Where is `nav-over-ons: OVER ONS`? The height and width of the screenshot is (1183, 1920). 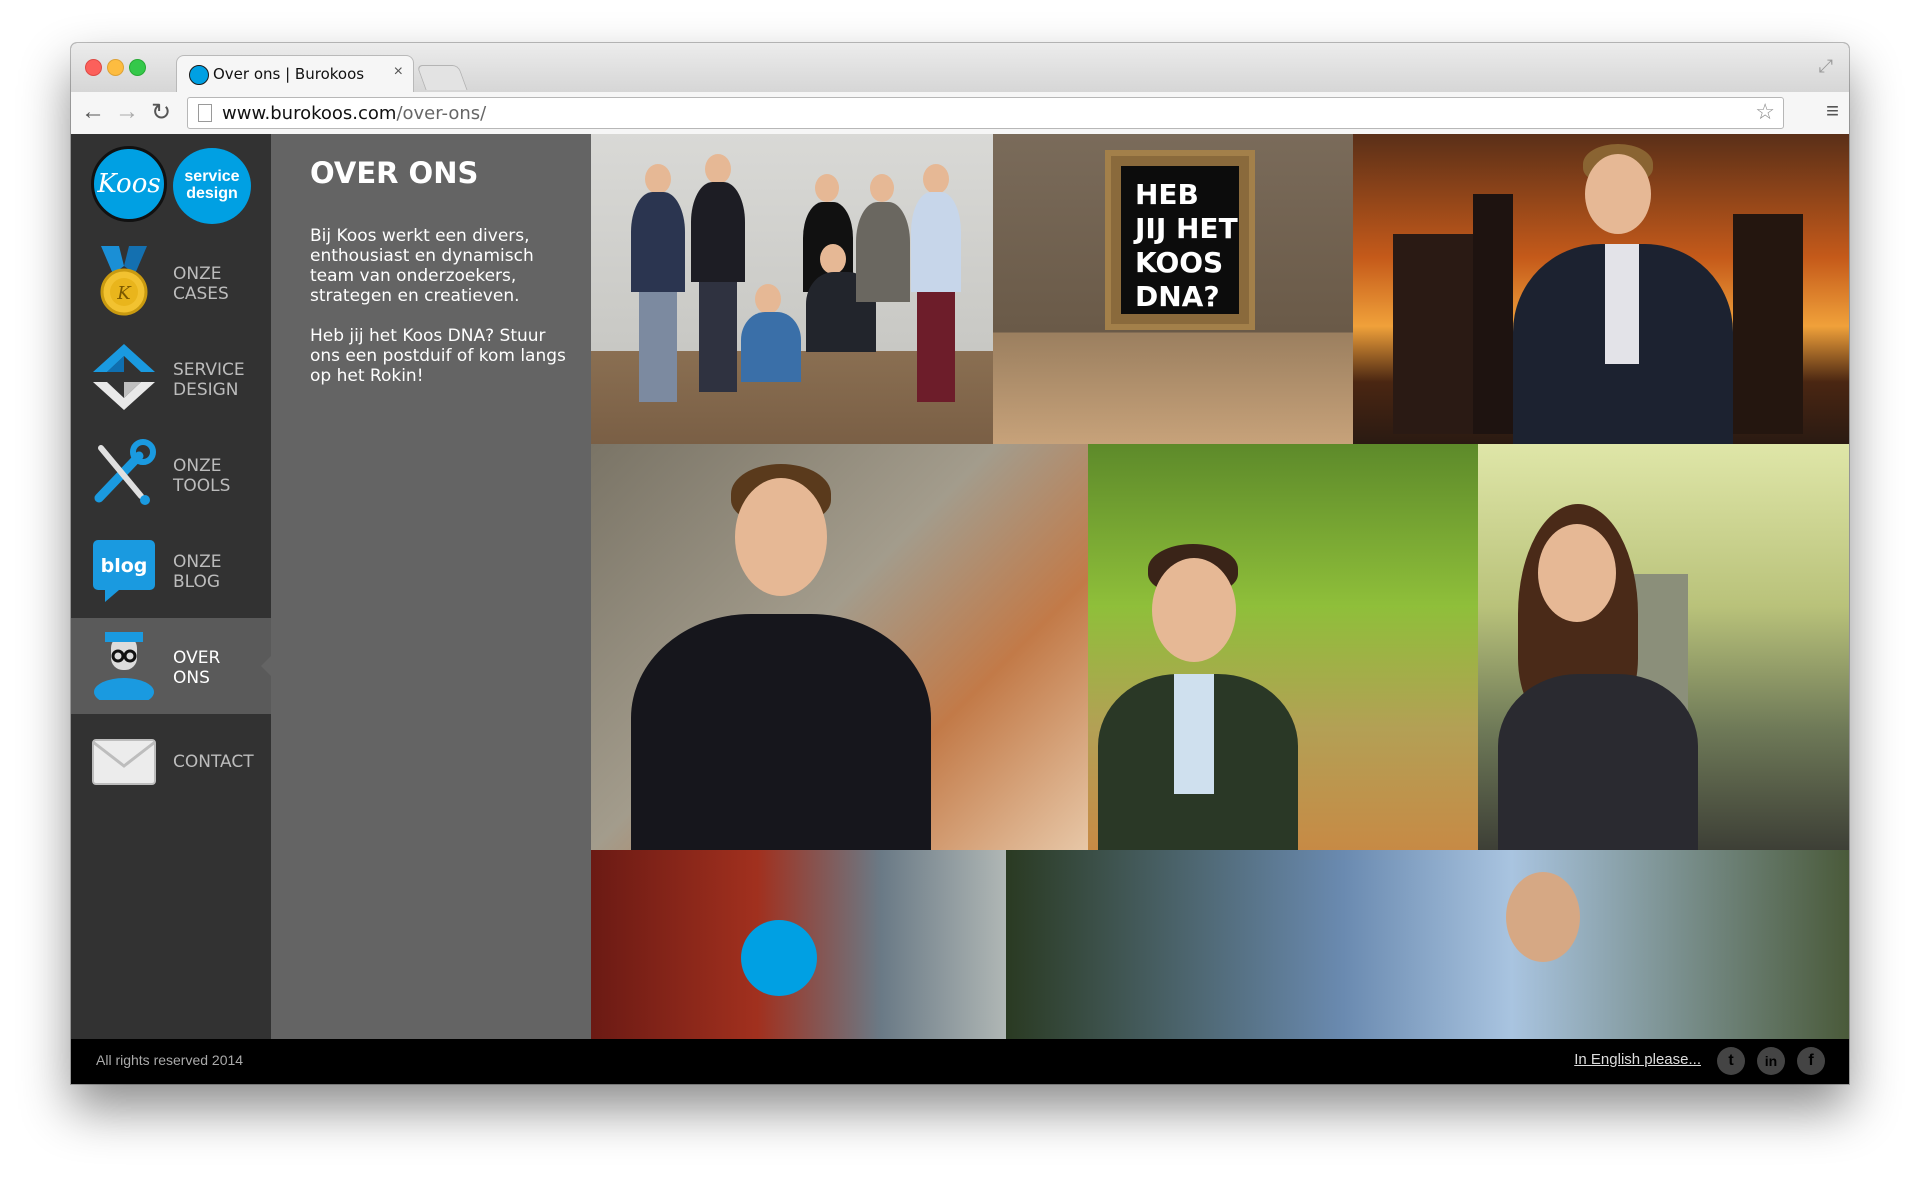 nav-over-ons: OVER ONS is located at coordinates (171, 666).